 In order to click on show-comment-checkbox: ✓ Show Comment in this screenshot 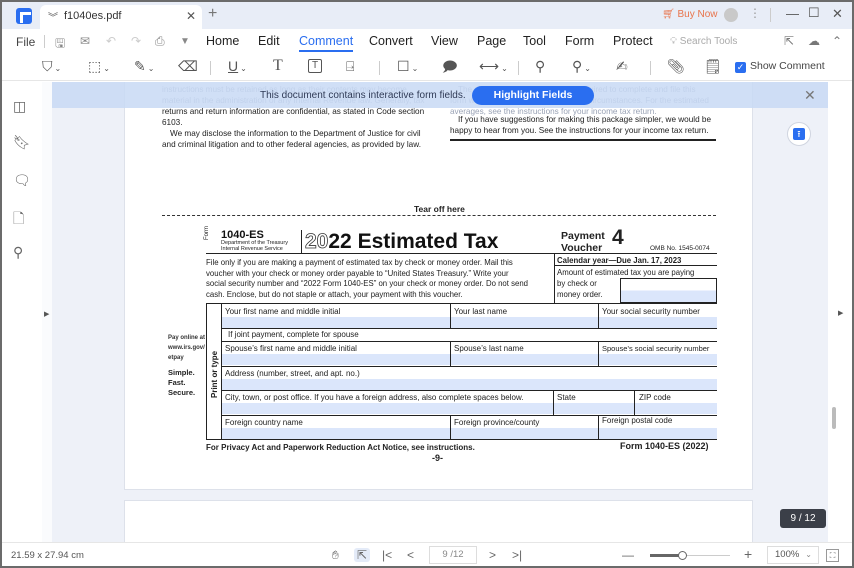, I will do `click(780, 66)`.